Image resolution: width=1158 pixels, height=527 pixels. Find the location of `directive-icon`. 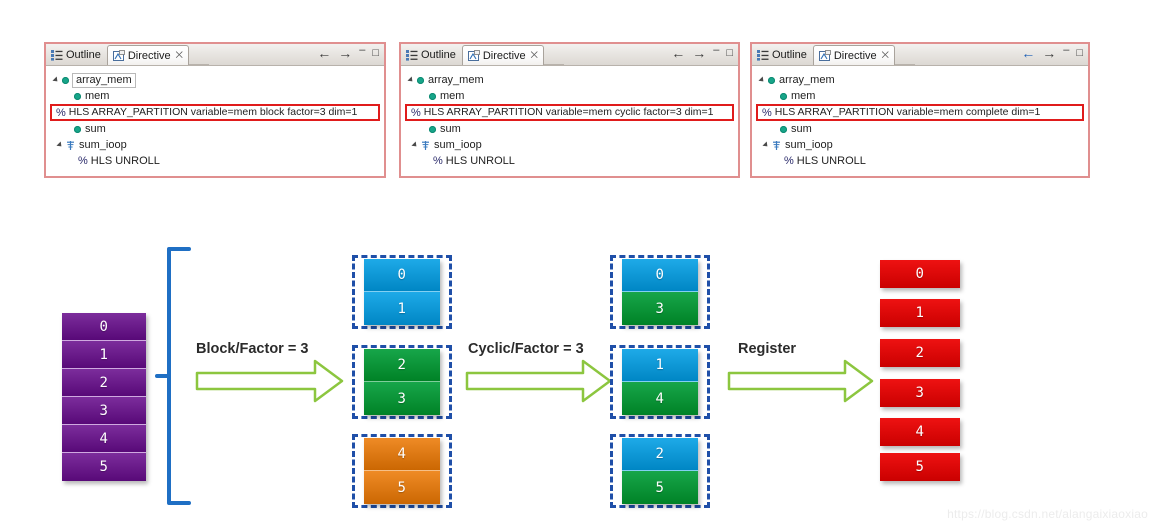

directive-icon is located at coordinates (473, 55).